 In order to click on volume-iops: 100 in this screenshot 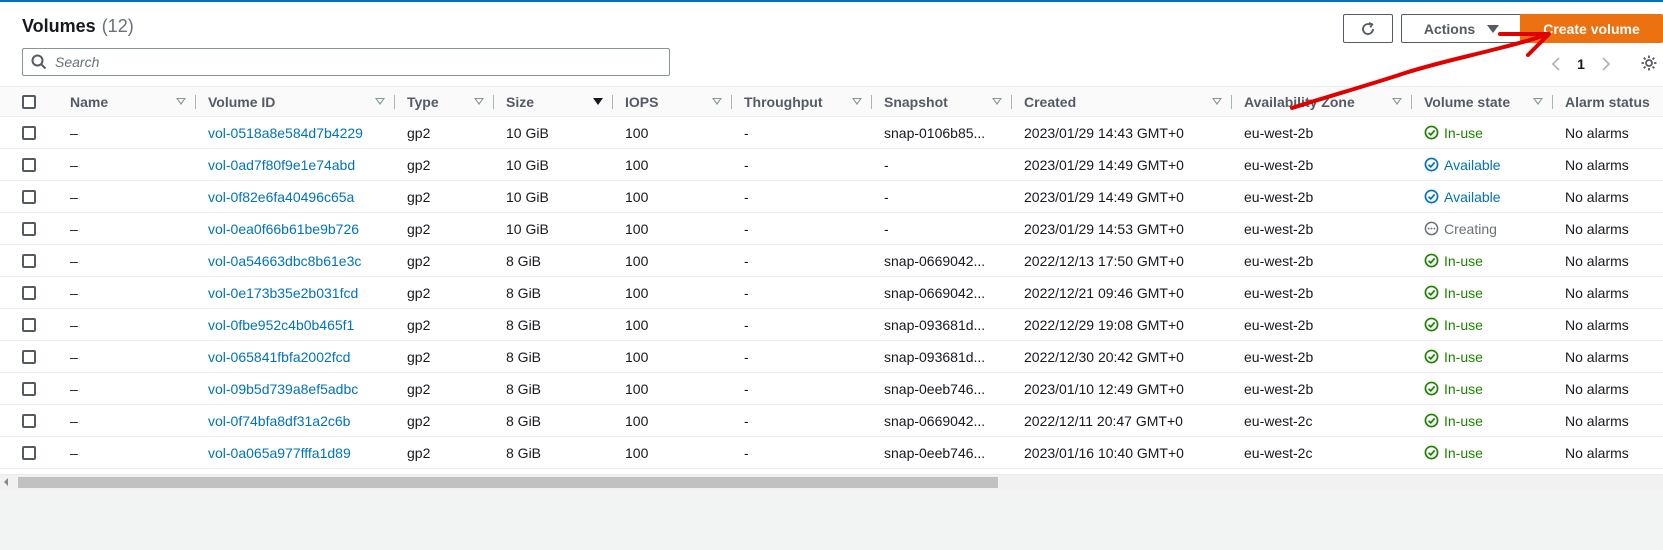, I will do `click(637, 228)`.